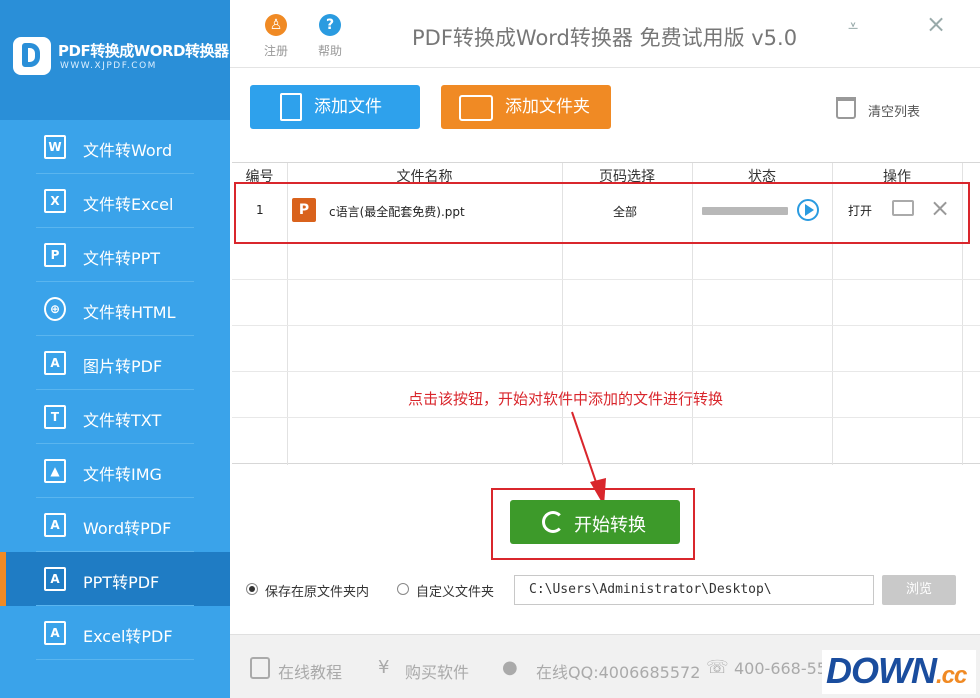 The image size is (980, 698). I want to click on watermark-suffix: .cc, so click(951, 675).